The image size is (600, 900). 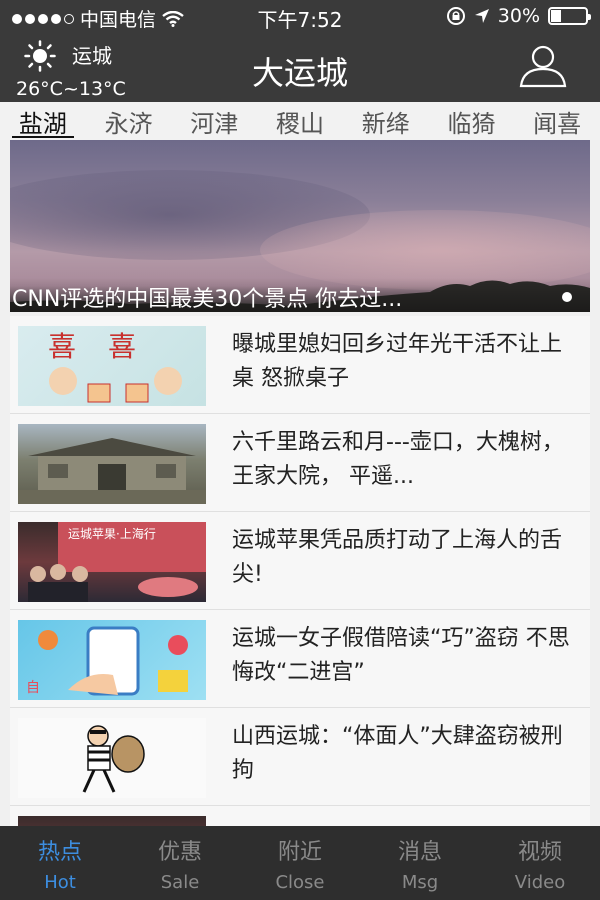 I want to click on news-item: 喜 喜 曝城里媳妇回乡过年光干活不让上桌 怒掀桌子, so click(x=300, y=365).